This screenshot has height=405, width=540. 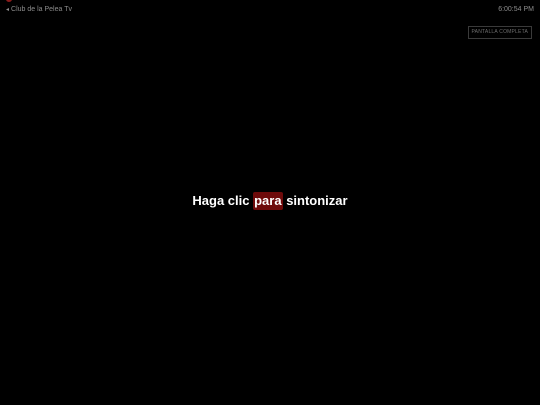 I want to click on tune-text-before: Haga clic, so click(x=223, y=200).